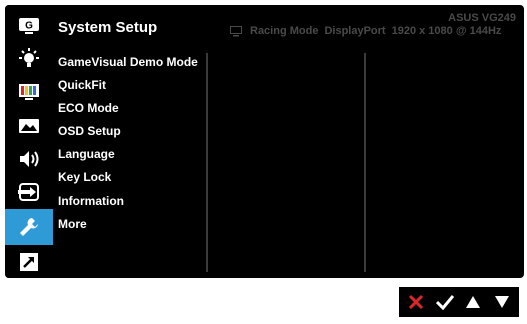  What do you see at coordinates (128, 224) in the screenshot?
I see `menu-item-more: More` at bounding box center [128, 224].